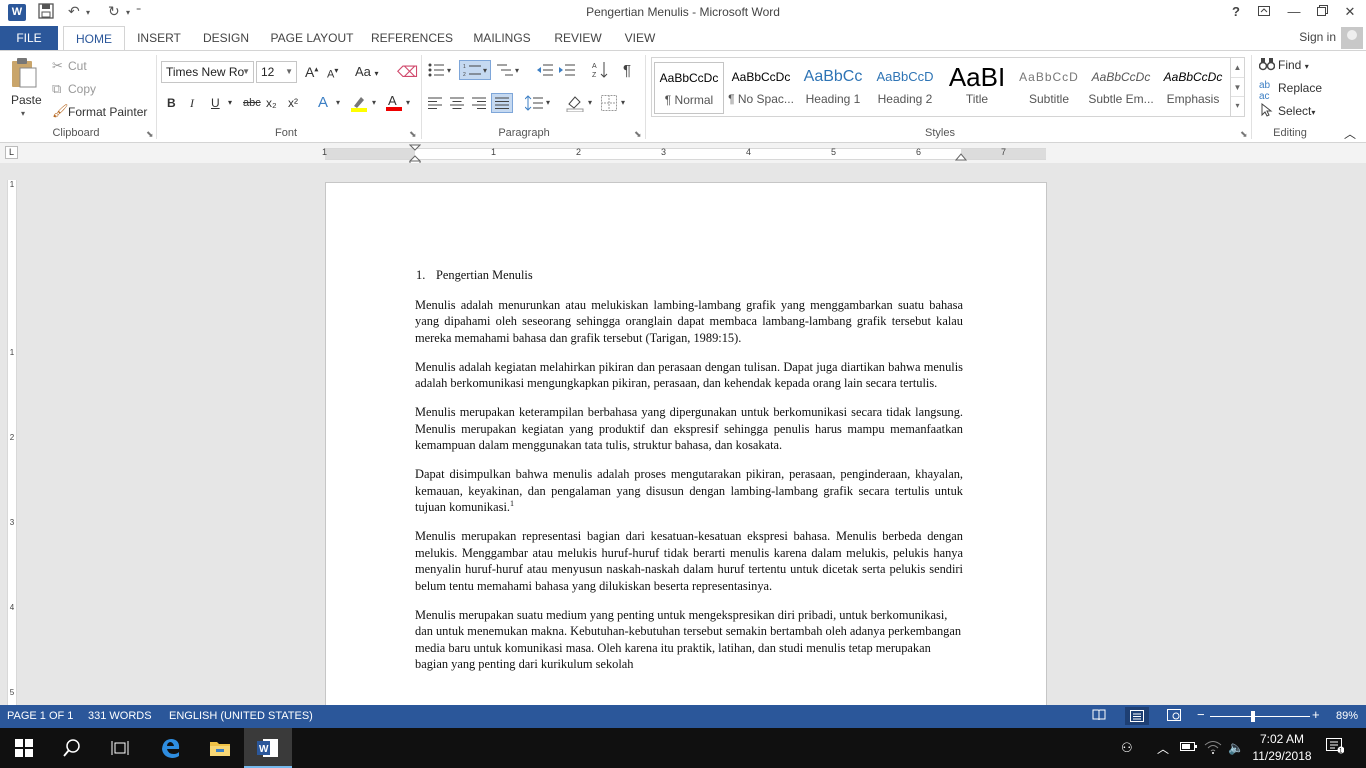 The image size is (1366, 768). Describe the element at coordinates (77, 66) in the screenshot. I see `cut-button: Cut` at that location.